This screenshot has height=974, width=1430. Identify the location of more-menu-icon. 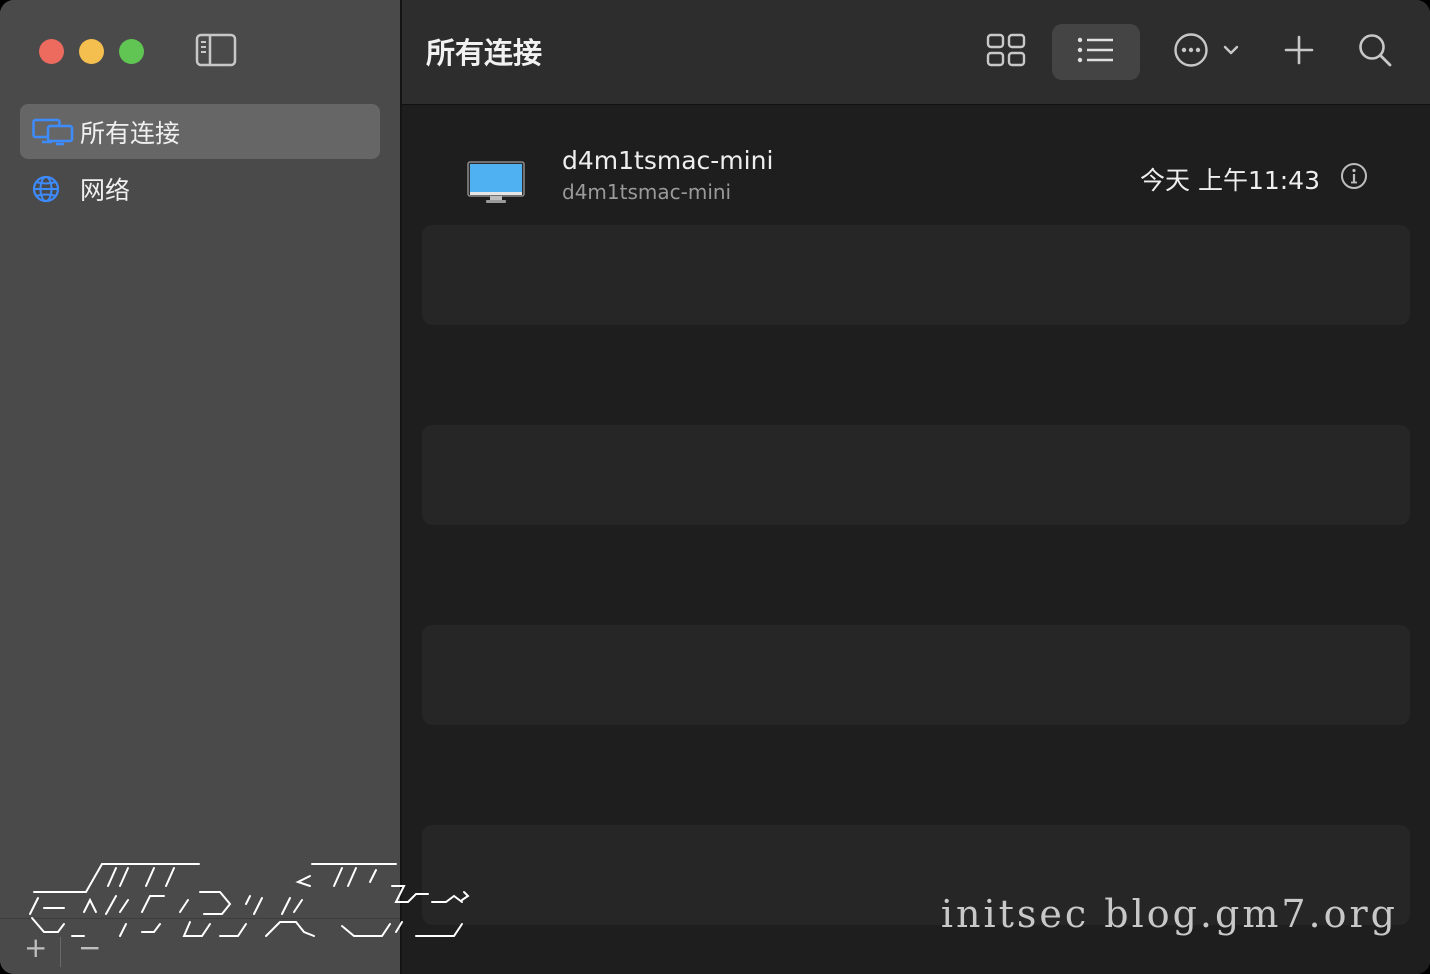
(1208, 52).